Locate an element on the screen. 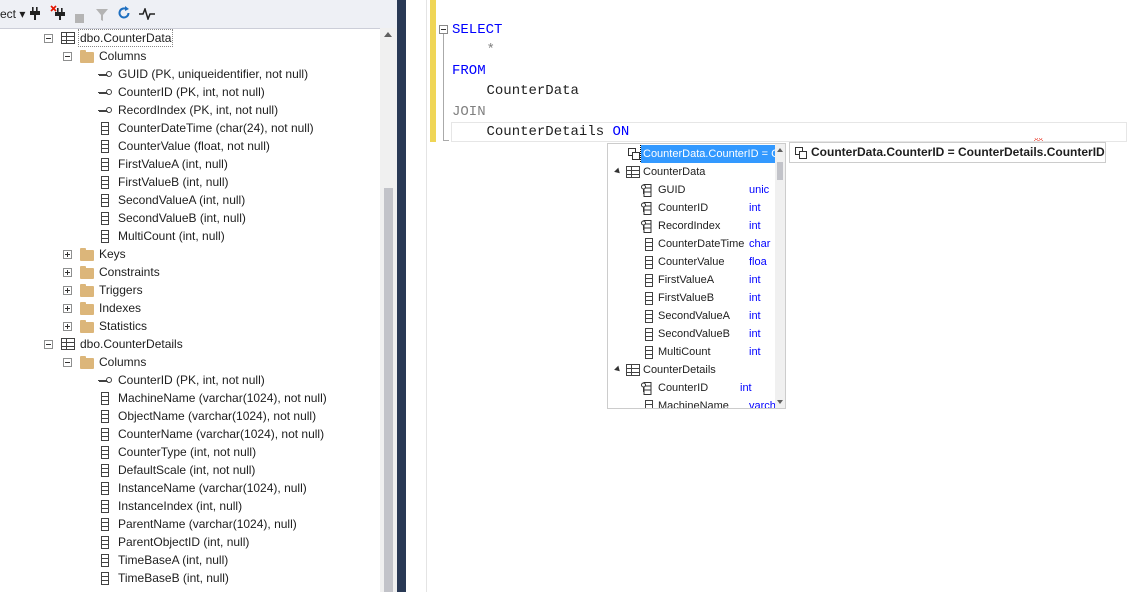 The image size is (1127, 592). tree-node-label: InstanceName (varchar(1024), null) is located at coordinates (212, 488).